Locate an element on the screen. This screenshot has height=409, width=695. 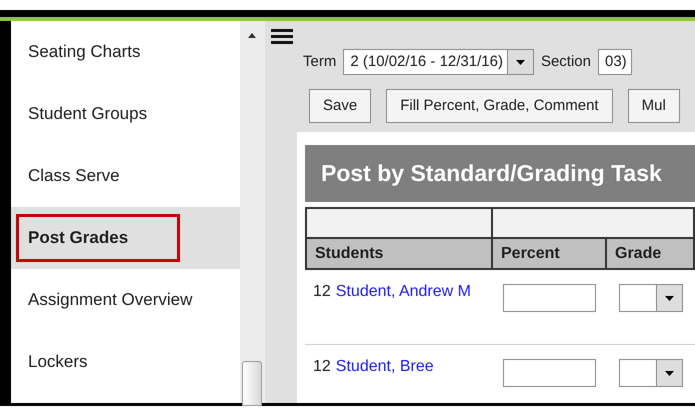
up-arrow-icon is located at coordinates (252, 35).